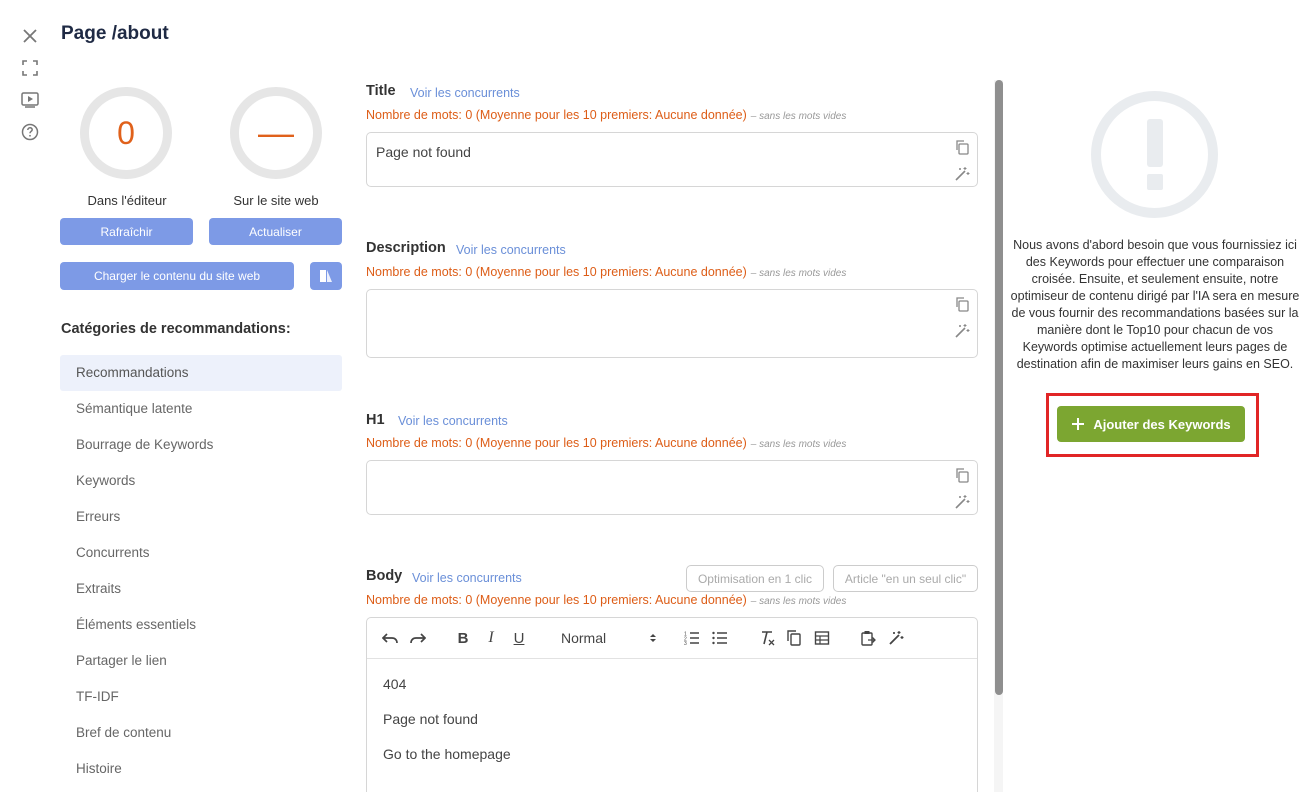 This screenshot has height=792, width=1307. What do you see at coordinates (30, 132) in the screenshot?
I see `help-icon` at bounding box center [30, 132].